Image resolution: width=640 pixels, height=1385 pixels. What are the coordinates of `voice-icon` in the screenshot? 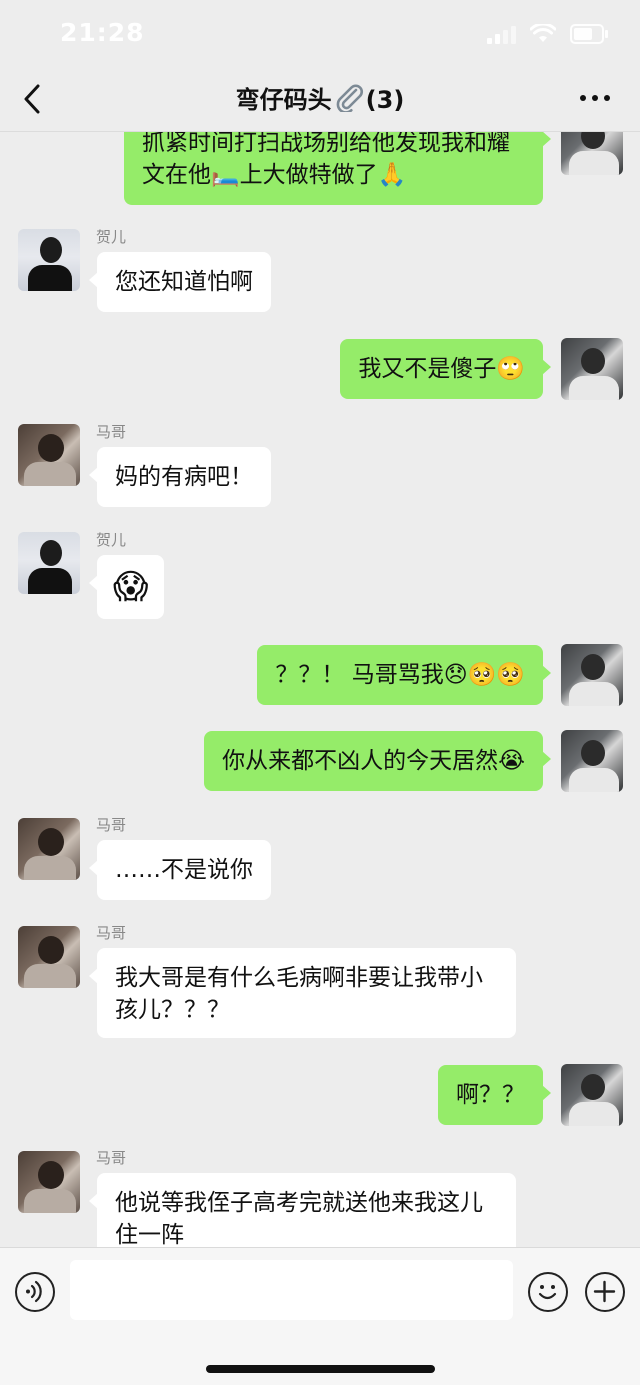 It's located at (34, 1291).